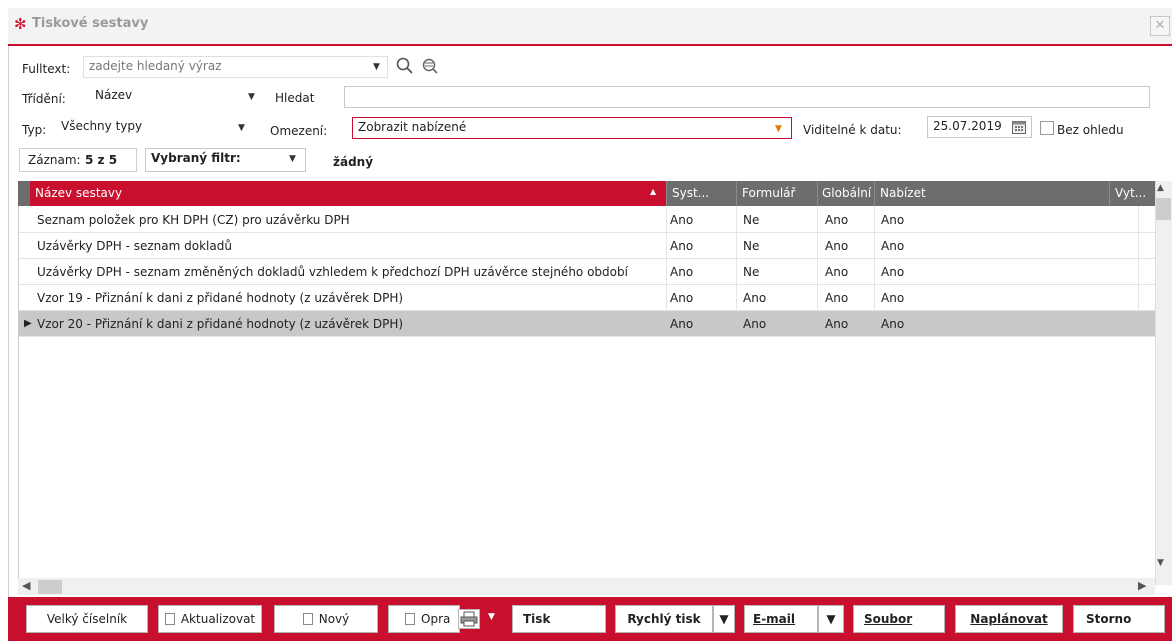  I want to click on column-header-global: Globální, so click(845, 193).